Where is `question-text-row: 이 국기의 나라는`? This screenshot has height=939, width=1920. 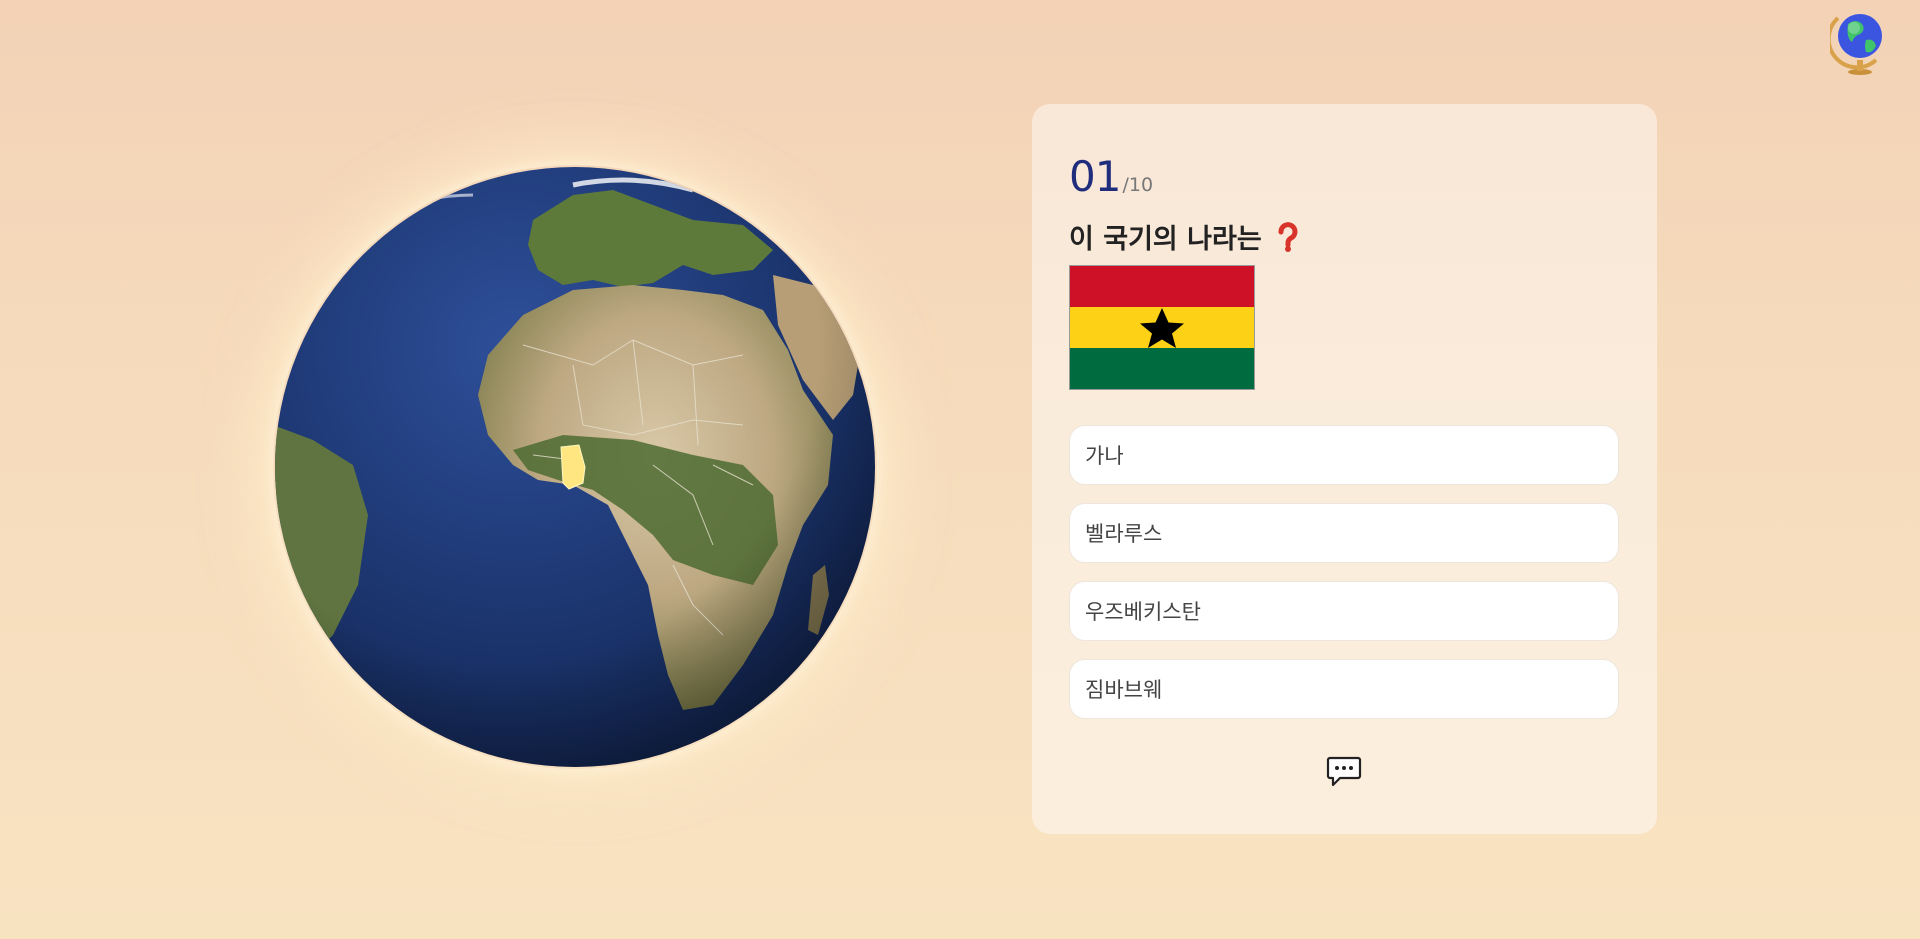
question-text-row: 이 국기의 나라는 is located at coordinates (1184, 238).